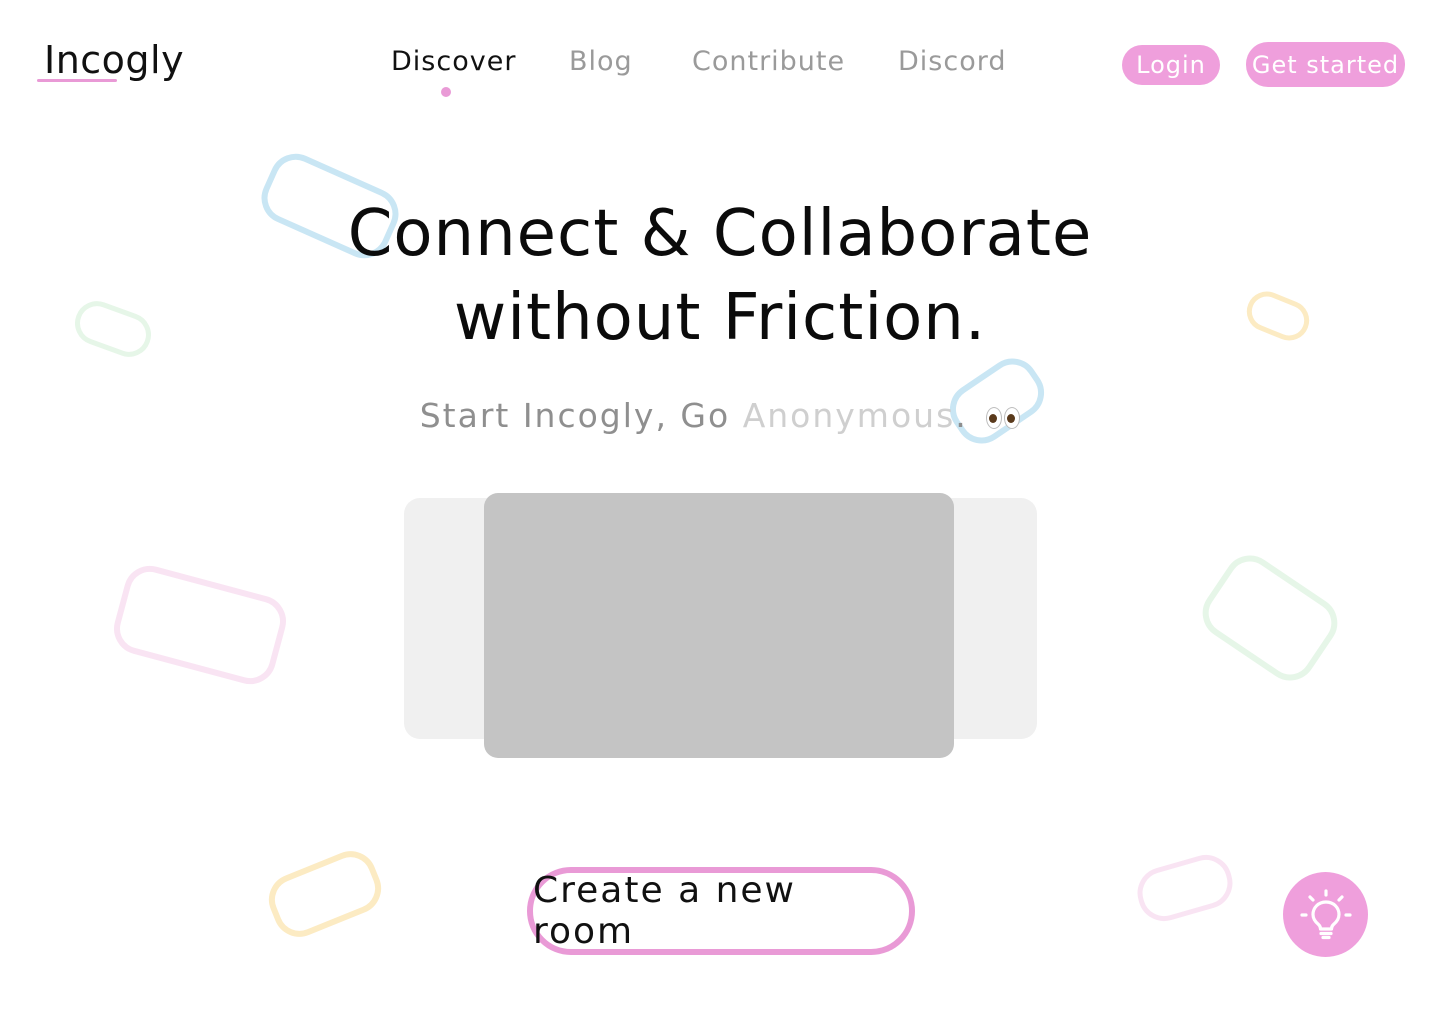 The width and height of the screenshot is (1440, 1024). Describe the element at coordinates (1002, 415) in the screenshot. I see `eyes-emoji-icon` at that location.